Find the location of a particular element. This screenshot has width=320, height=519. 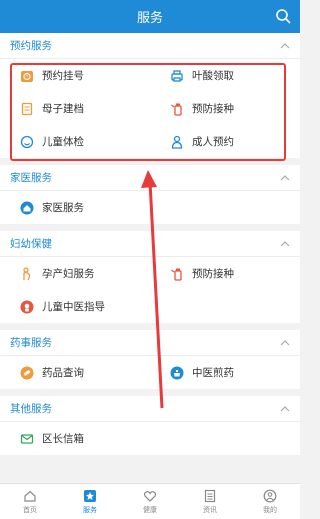

service-item-family-doctor: 家医服务 is located at coordinates (75, 207).